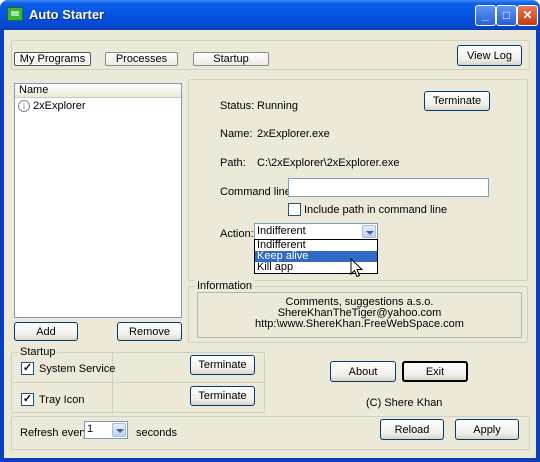  What do you see at coordinates (485, 15) in the screenshot?
I see `minimize-button: _` at bounding box center [485, 15].